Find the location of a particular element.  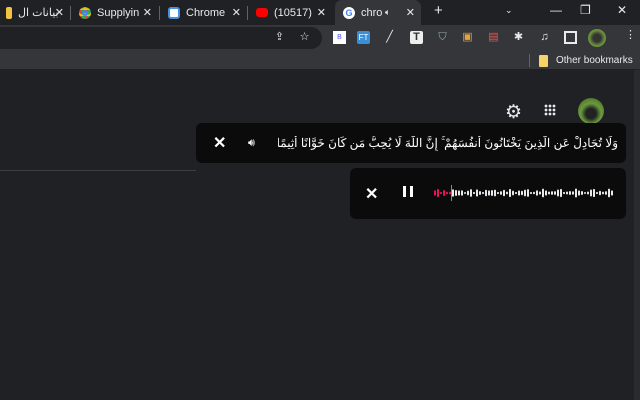

side-panel-icon is located at coordinates (570, 37).